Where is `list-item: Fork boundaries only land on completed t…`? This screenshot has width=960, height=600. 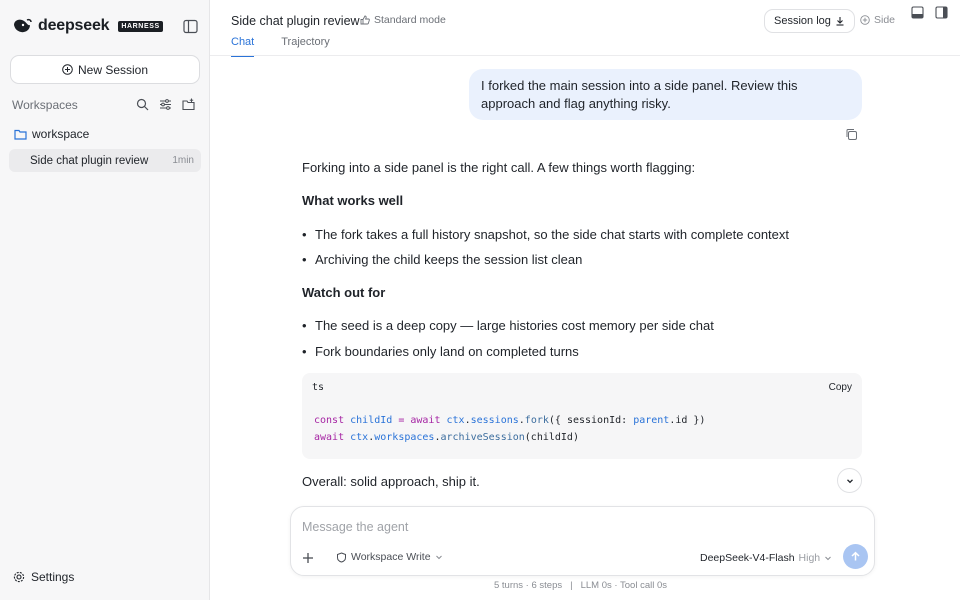
list-item: Fork boundaries only land on completed t… is located at coordinates (440, 351).